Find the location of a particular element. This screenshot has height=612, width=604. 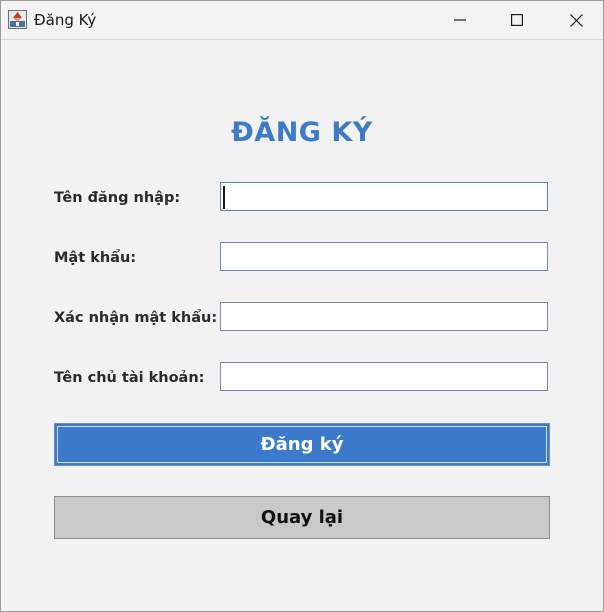

maximize-icon is located at coordinates (517, 20).